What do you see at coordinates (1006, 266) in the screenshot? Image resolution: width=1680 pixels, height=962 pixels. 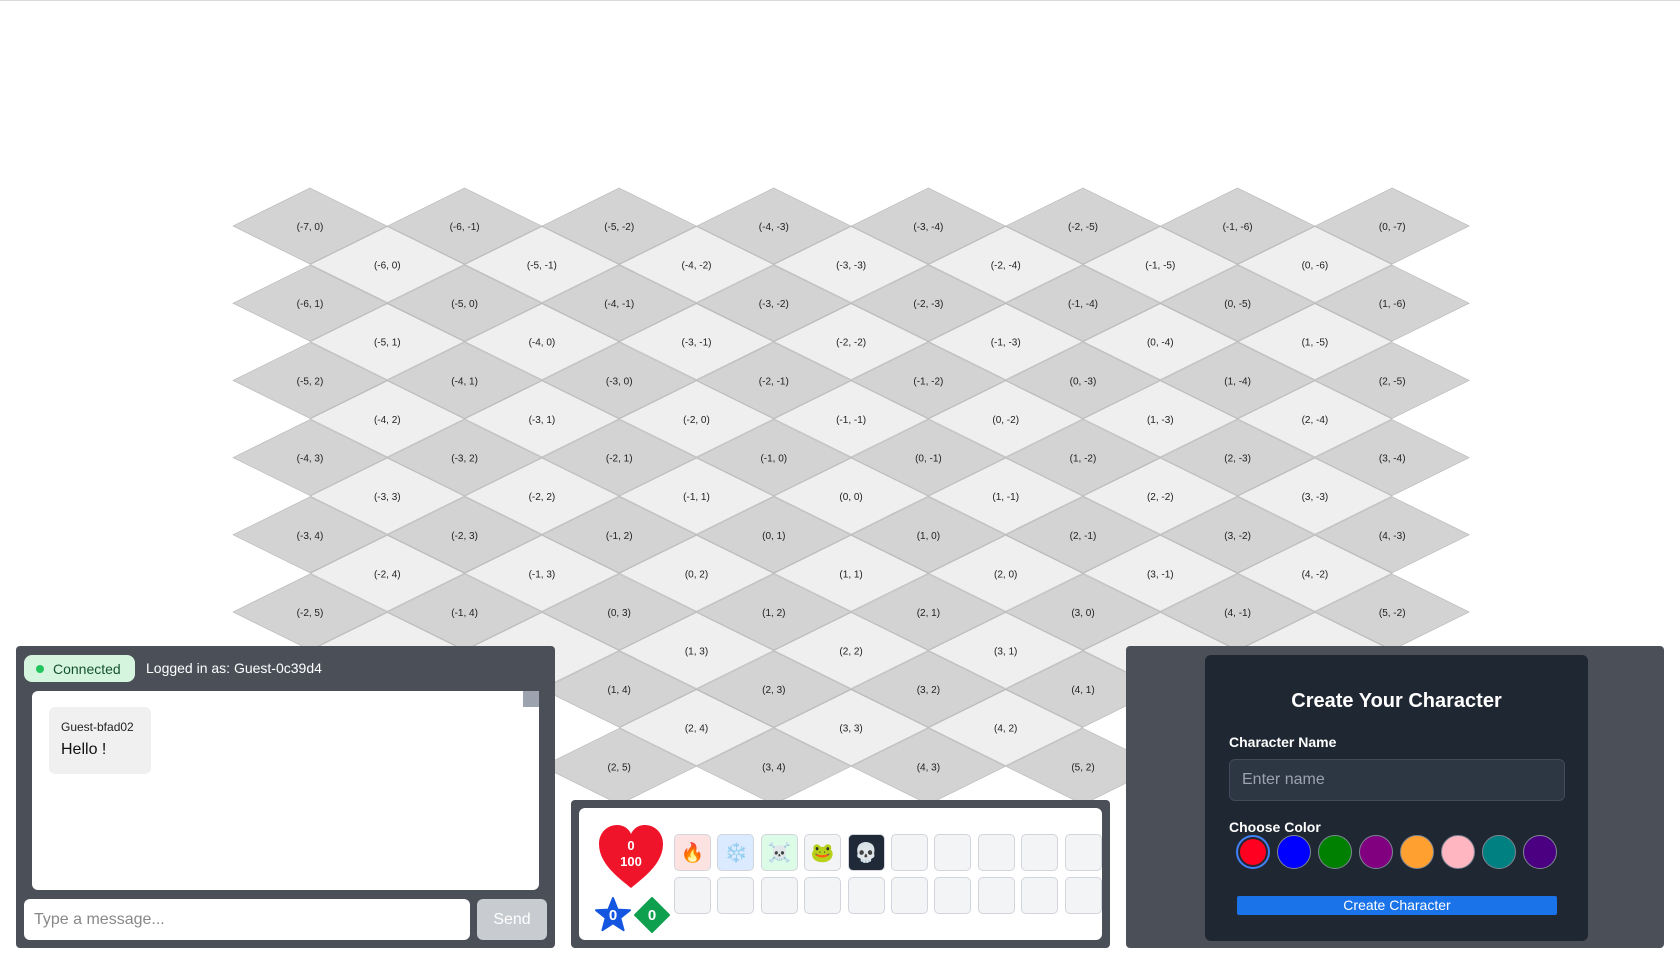 I see `board-tile-label: (-2, -4)` at bounding box center [1006, 266].